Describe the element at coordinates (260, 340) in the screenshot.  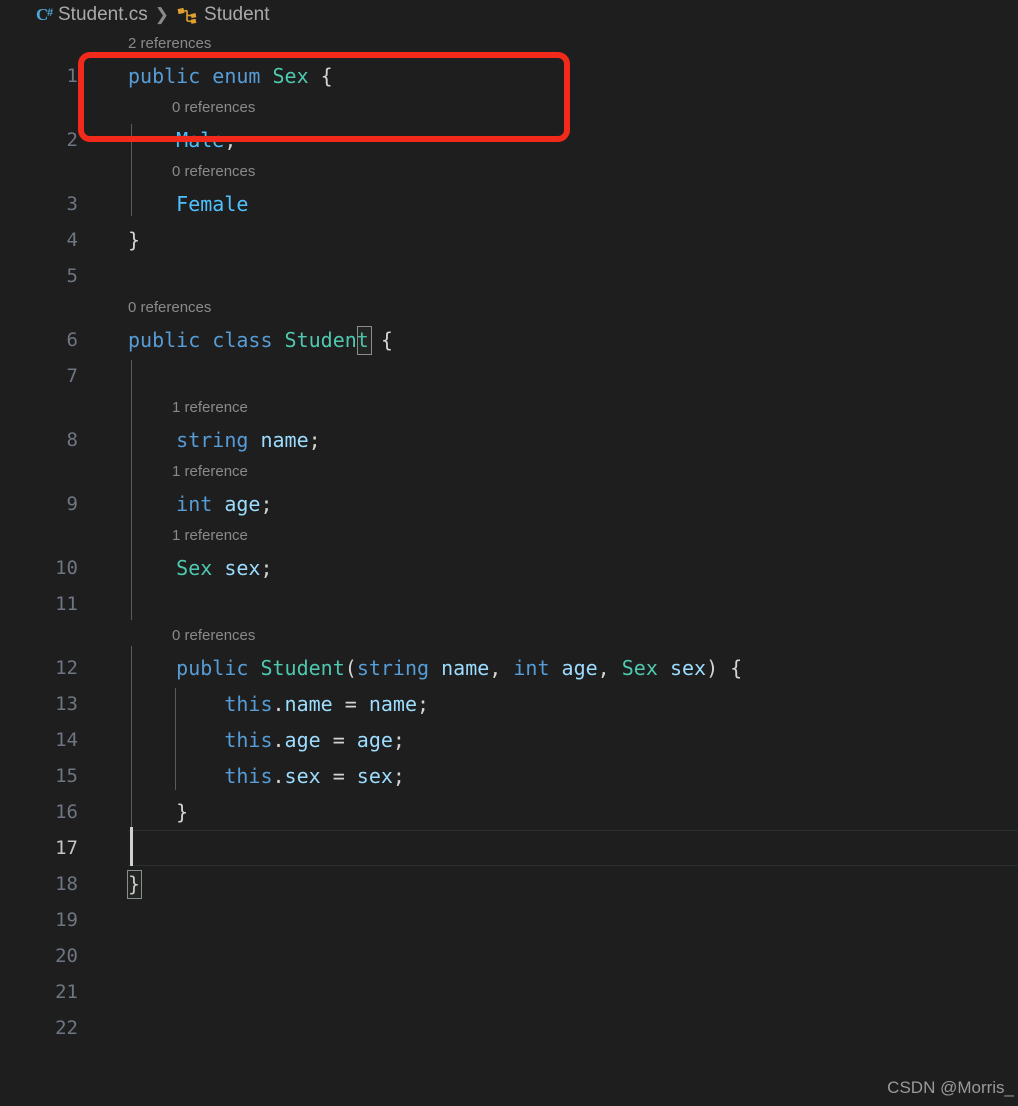
I see `code-text: public class Student {` at that location.